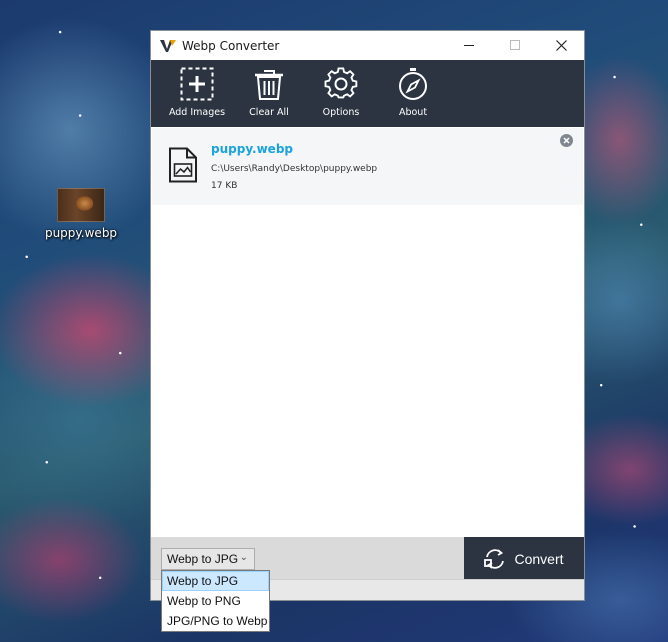 The width and height of the screenshot is (668, 642). I want to click on close-button, so click(561, 45).